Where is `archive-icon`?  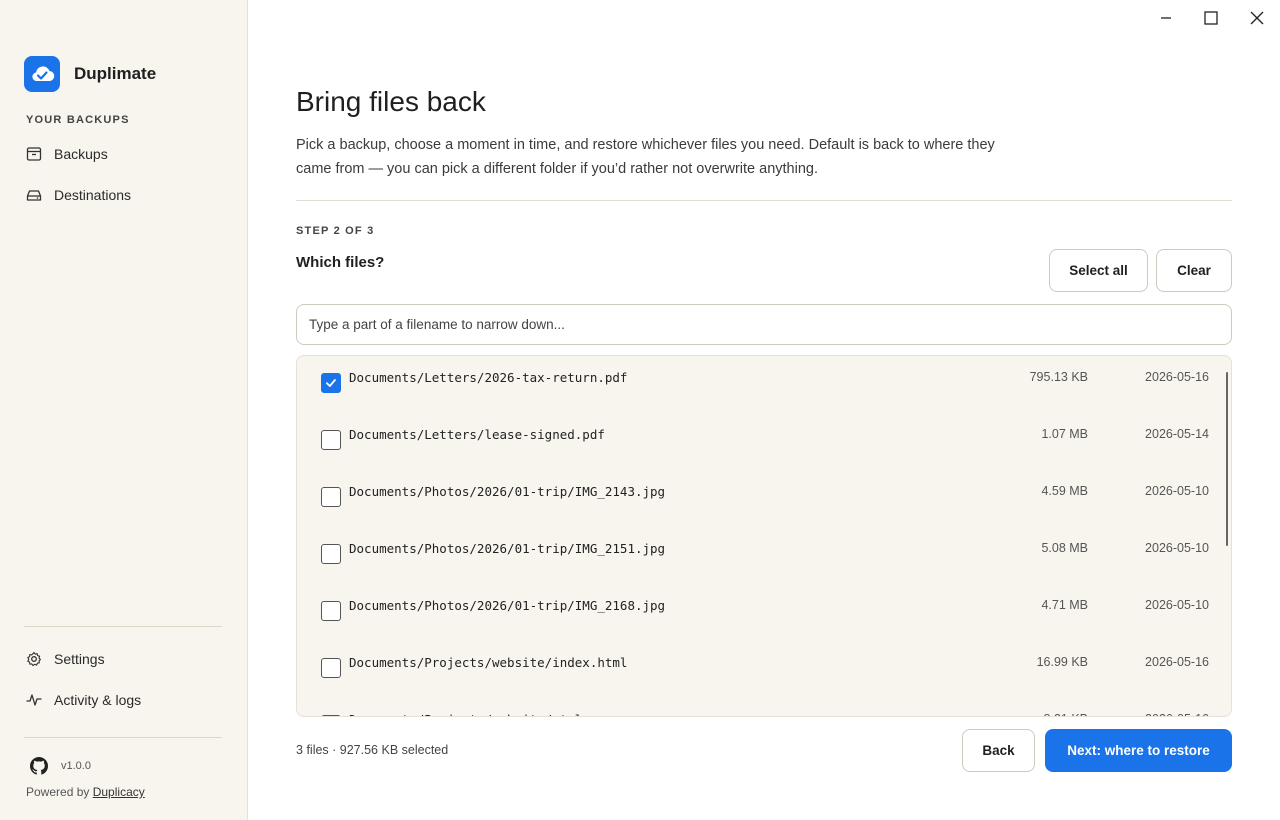 archive-icon is located at coordinates (34, 154).